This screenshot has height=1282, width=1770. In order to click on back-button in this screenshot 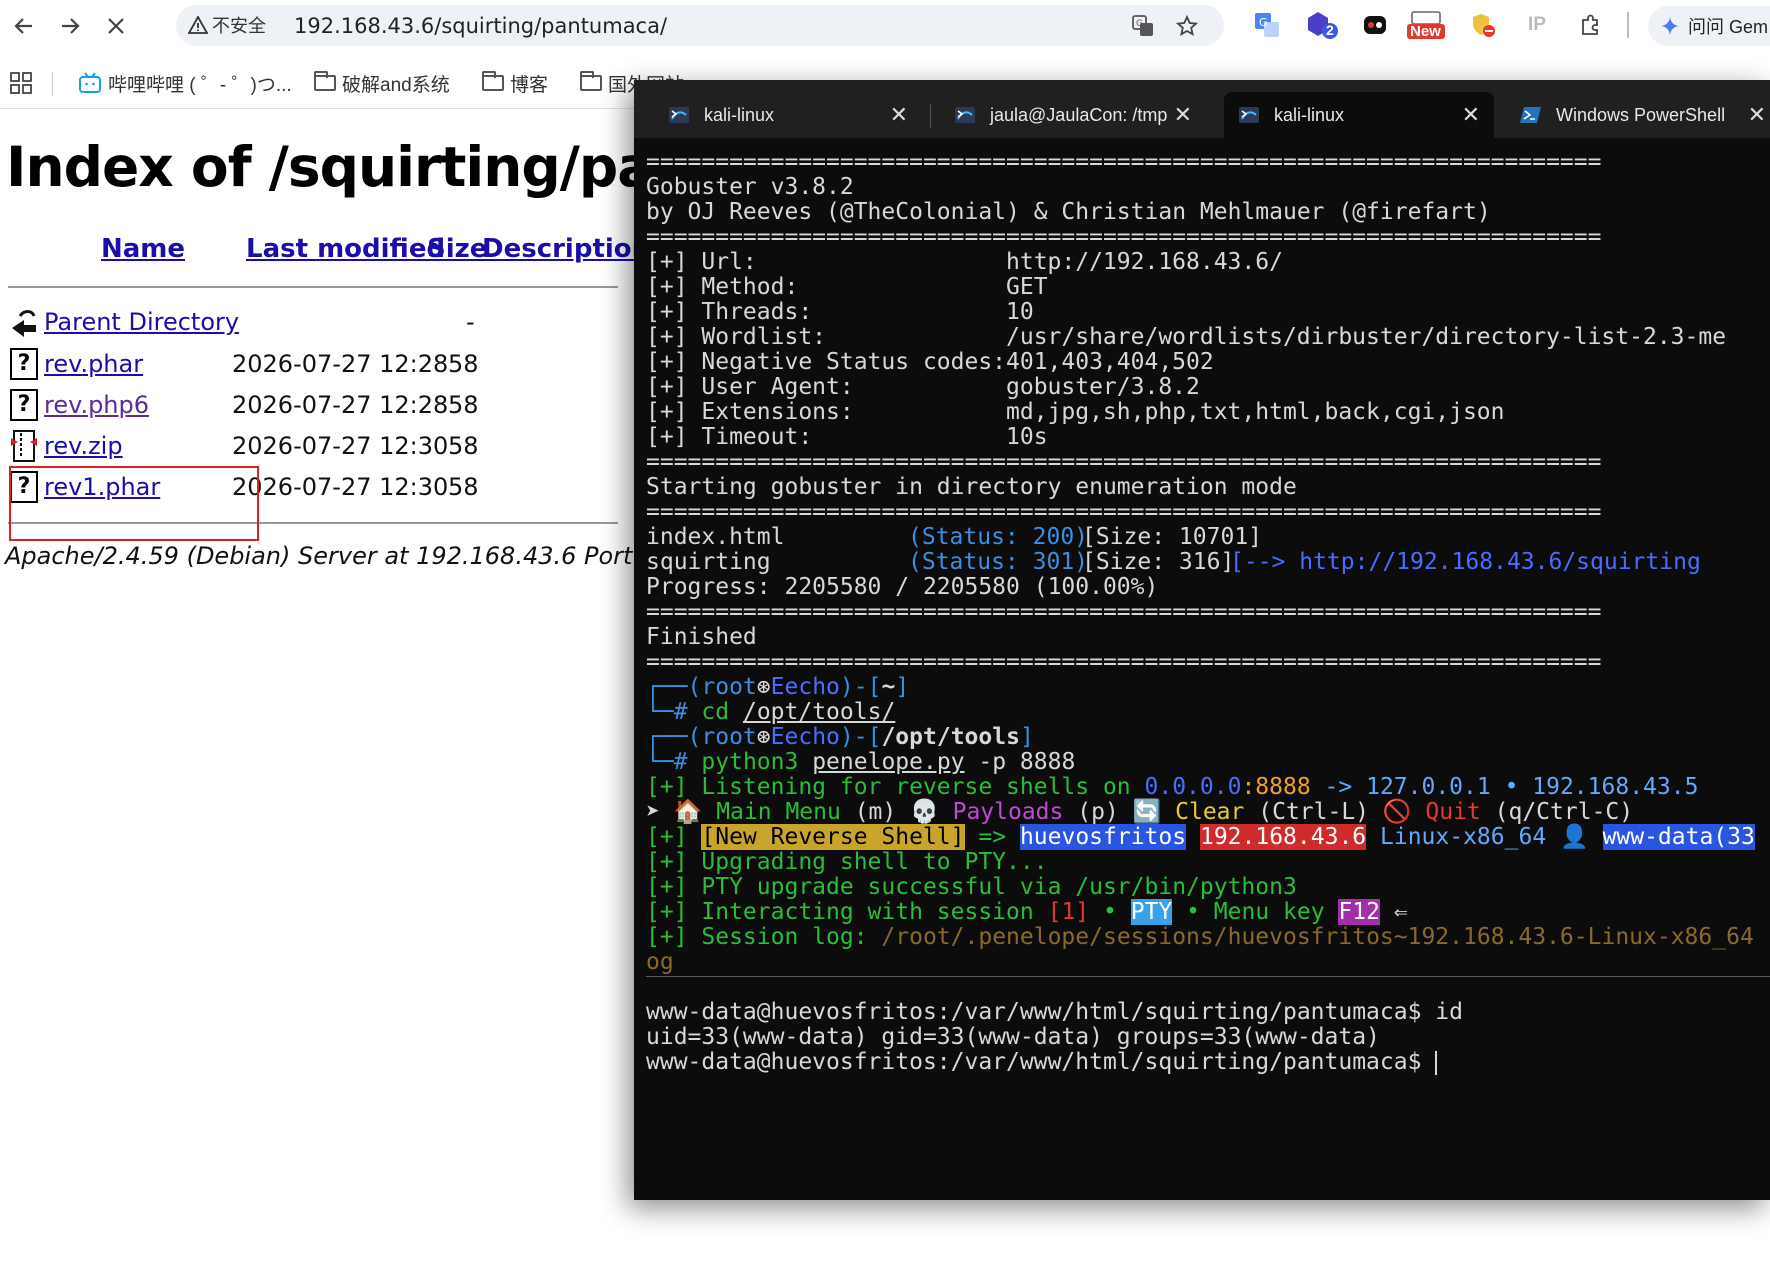, I will do `click(24, 26)`.